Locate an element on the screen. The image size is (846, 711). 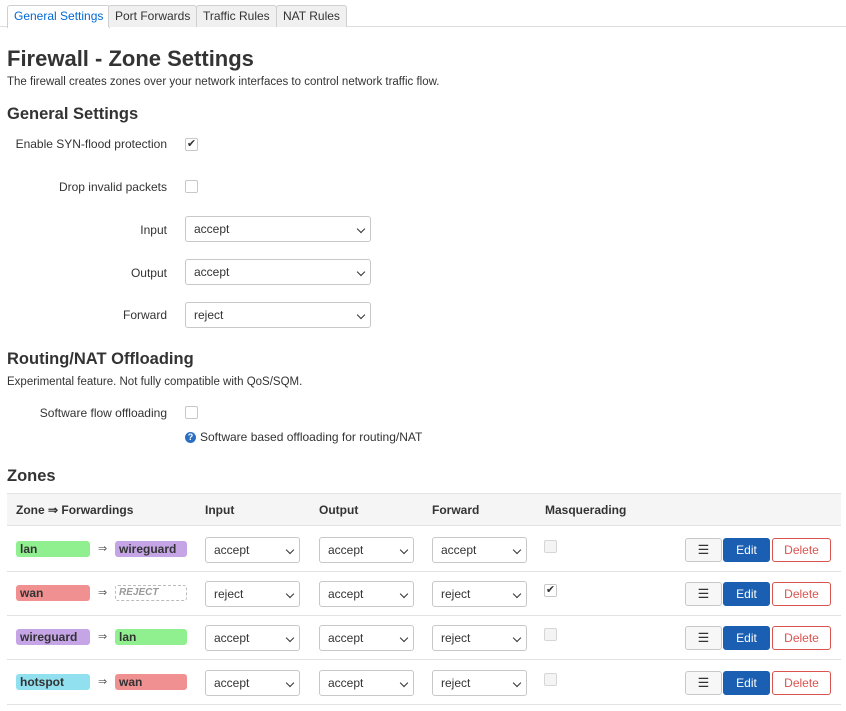
col-forward: Forward is located at coordinates (456, 510).